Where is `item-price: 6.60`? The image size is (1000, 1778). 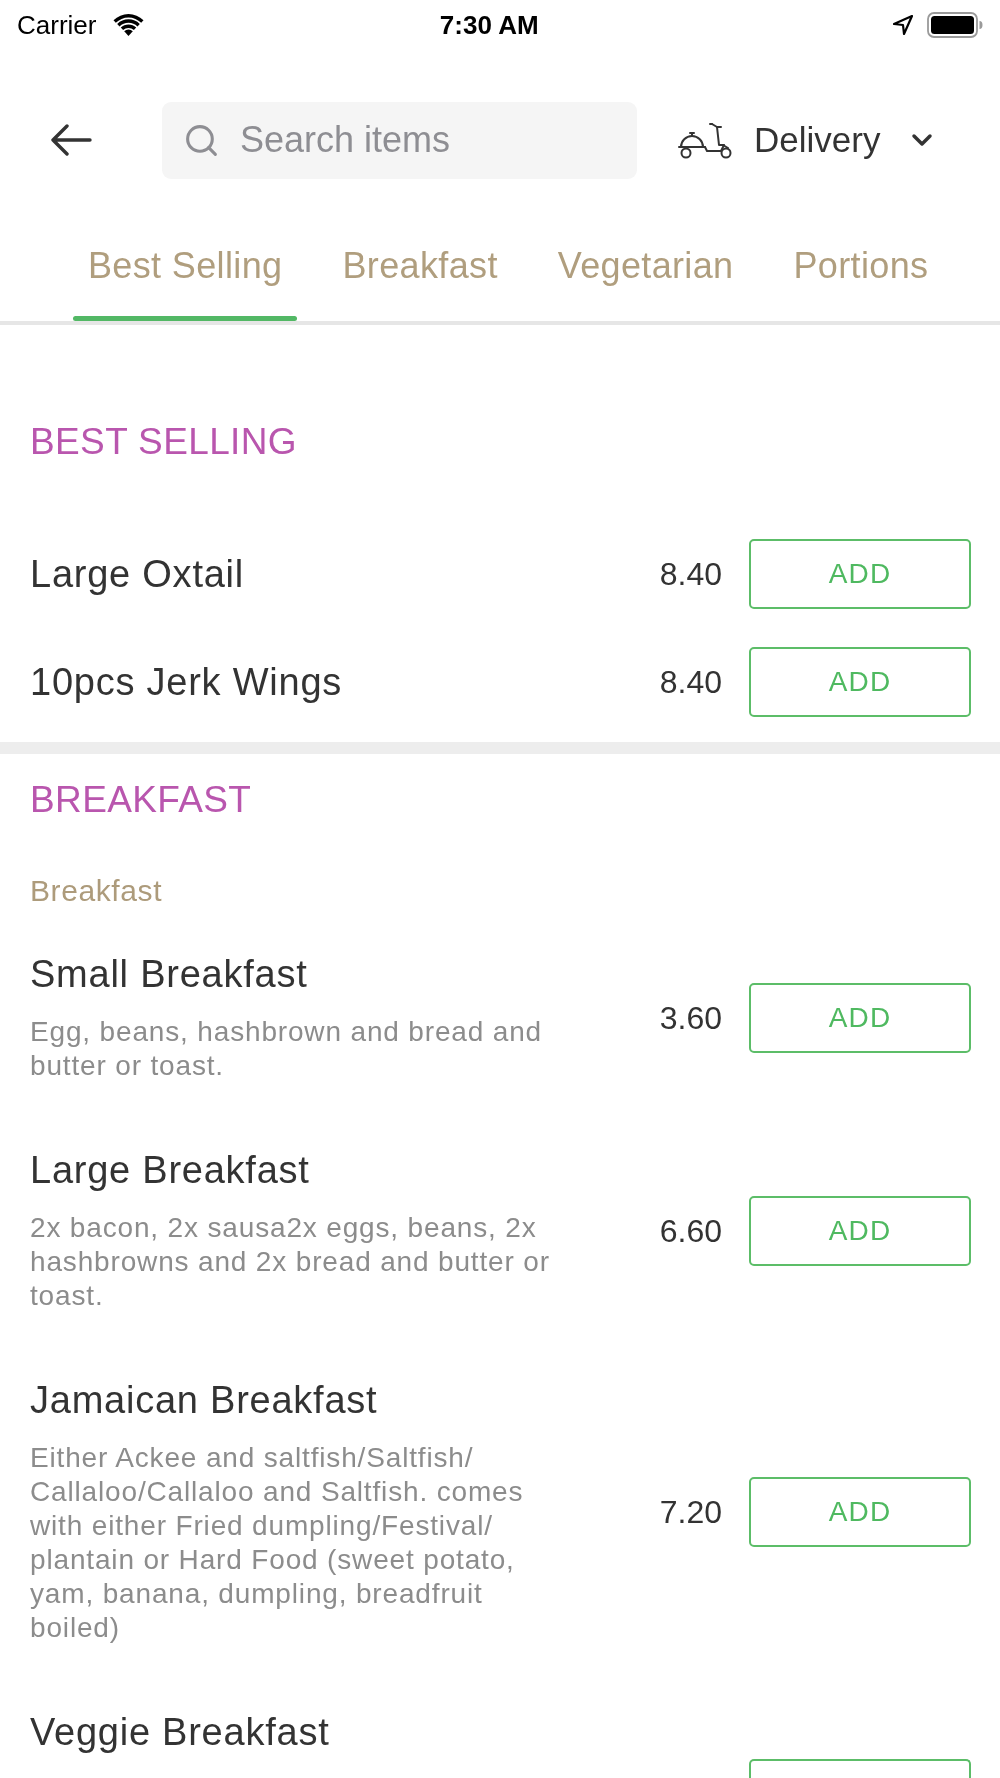 item-price: 6.60 is located at coordinates (690, 1231).